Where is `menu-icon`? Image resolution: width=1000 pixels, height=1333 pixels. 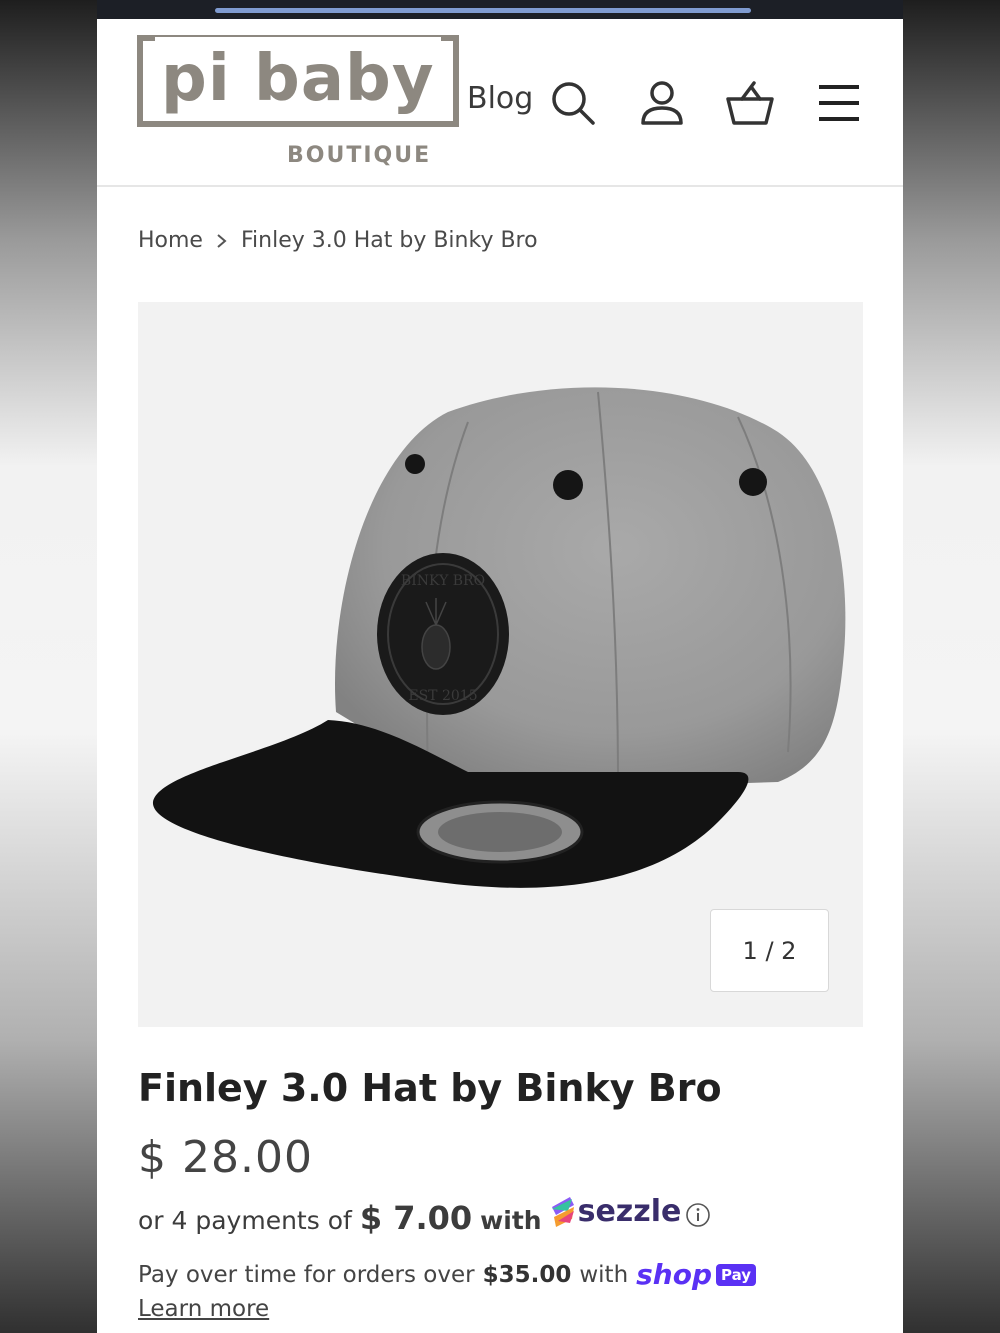 menu-icon is located at coordinates (839, 103).